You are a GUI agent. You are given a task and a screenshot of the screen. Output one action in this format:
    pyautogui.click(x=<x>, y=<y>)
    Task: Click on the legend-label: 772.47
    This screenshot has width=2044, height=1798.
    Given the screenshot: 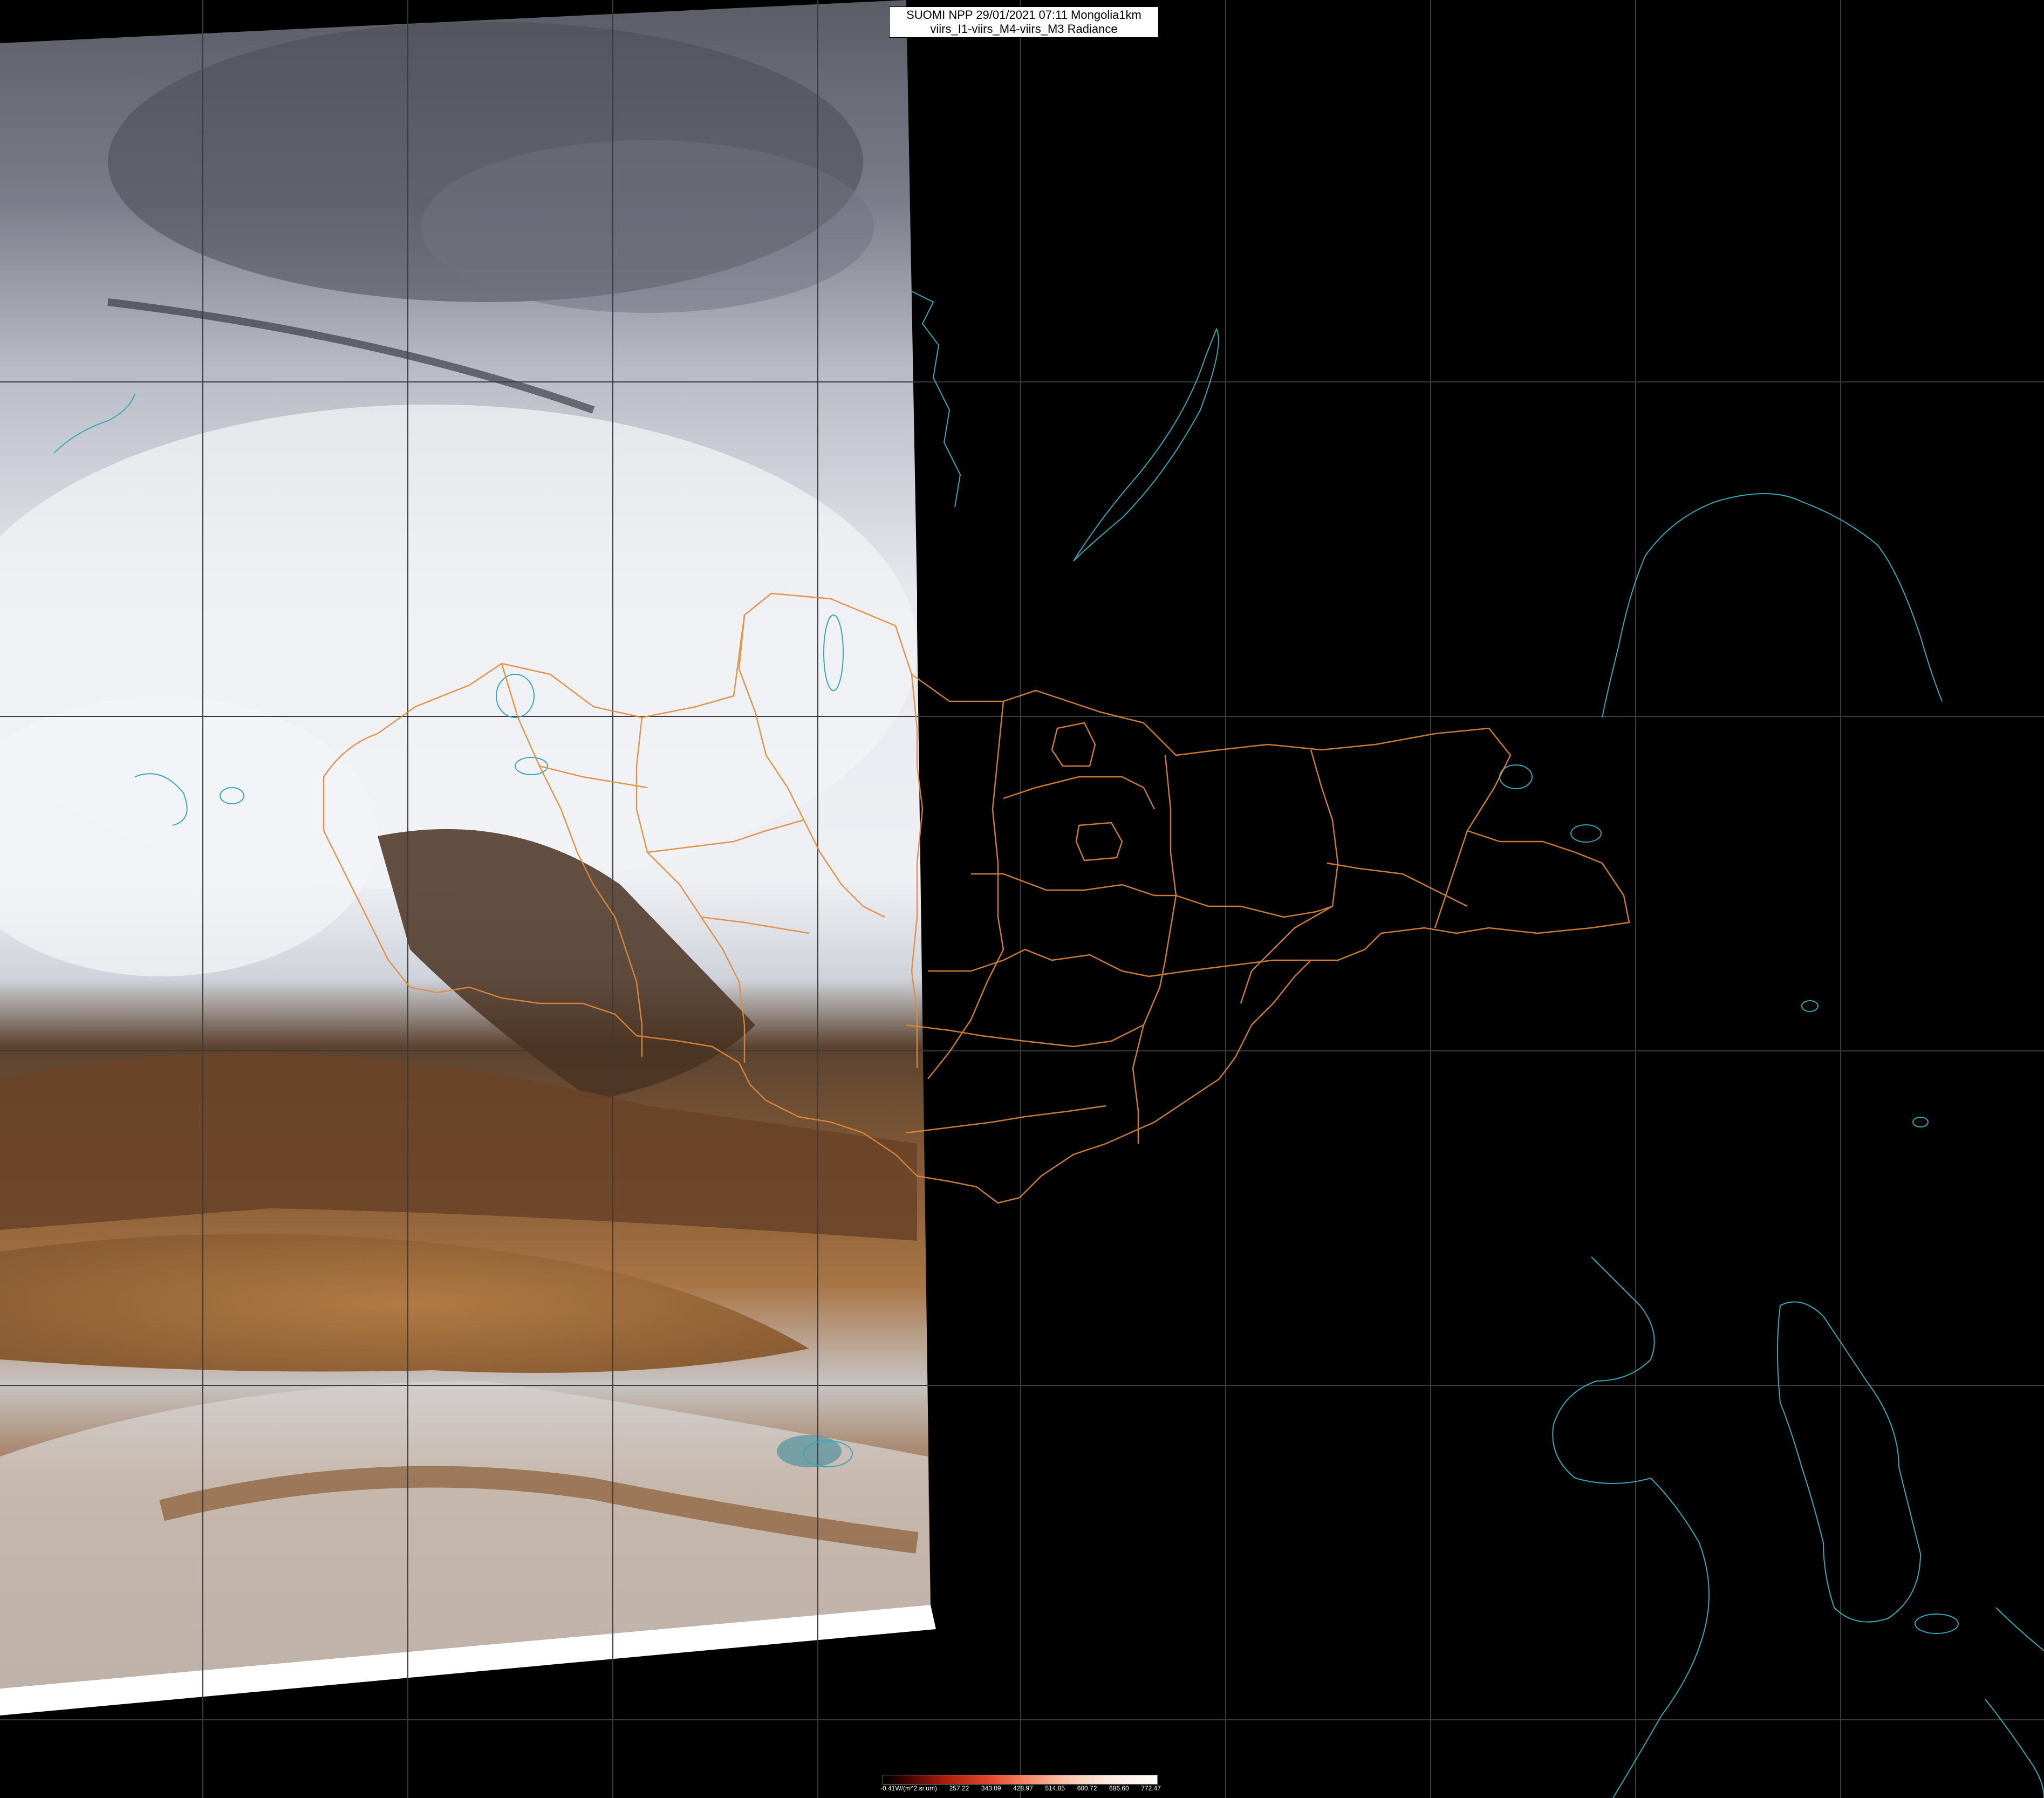 What is the action you would take?
    pyautogui.click(x=1151, y=1788)
    